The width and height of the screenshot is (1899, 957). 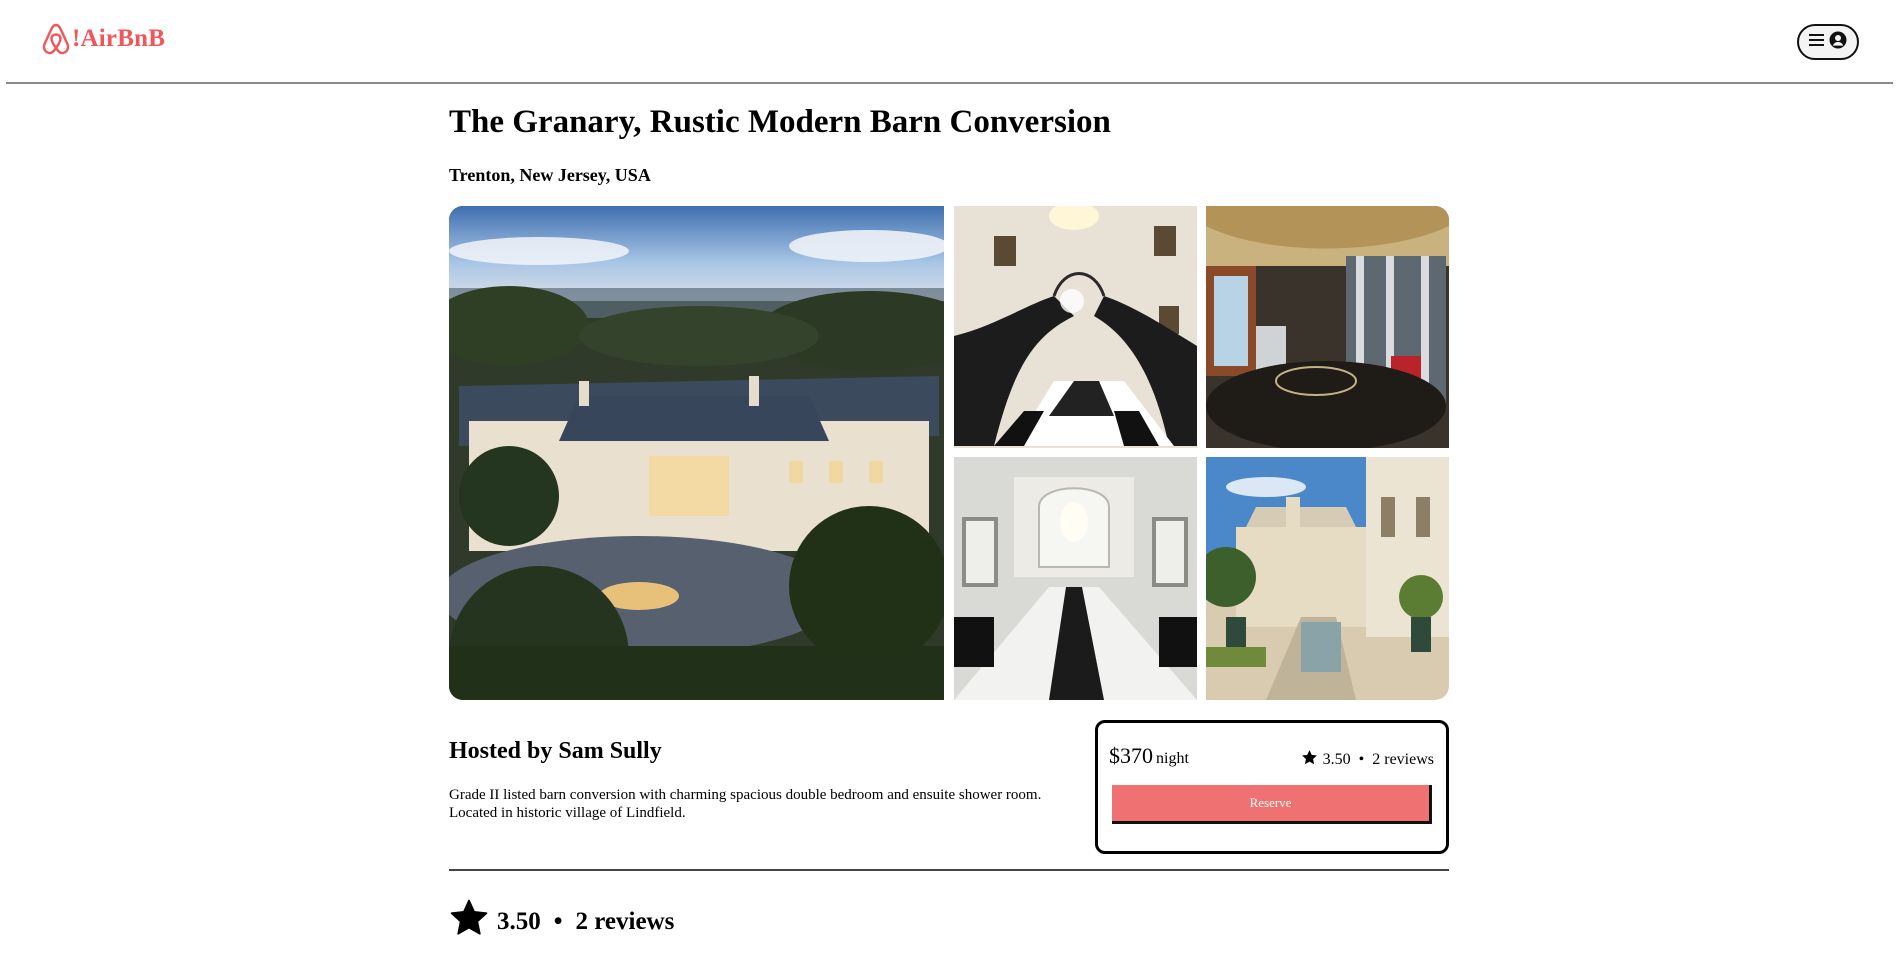 What do you see at coordinates (1336, 759) in the screenshot?
I see `booking-rating-value: 3.50` at bounding box center [1336, 759].